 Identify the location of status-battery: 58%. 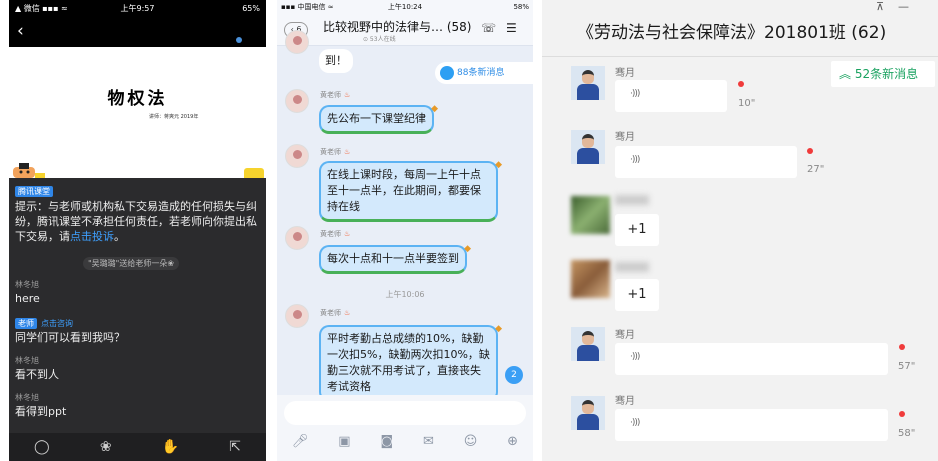
(521, 7).